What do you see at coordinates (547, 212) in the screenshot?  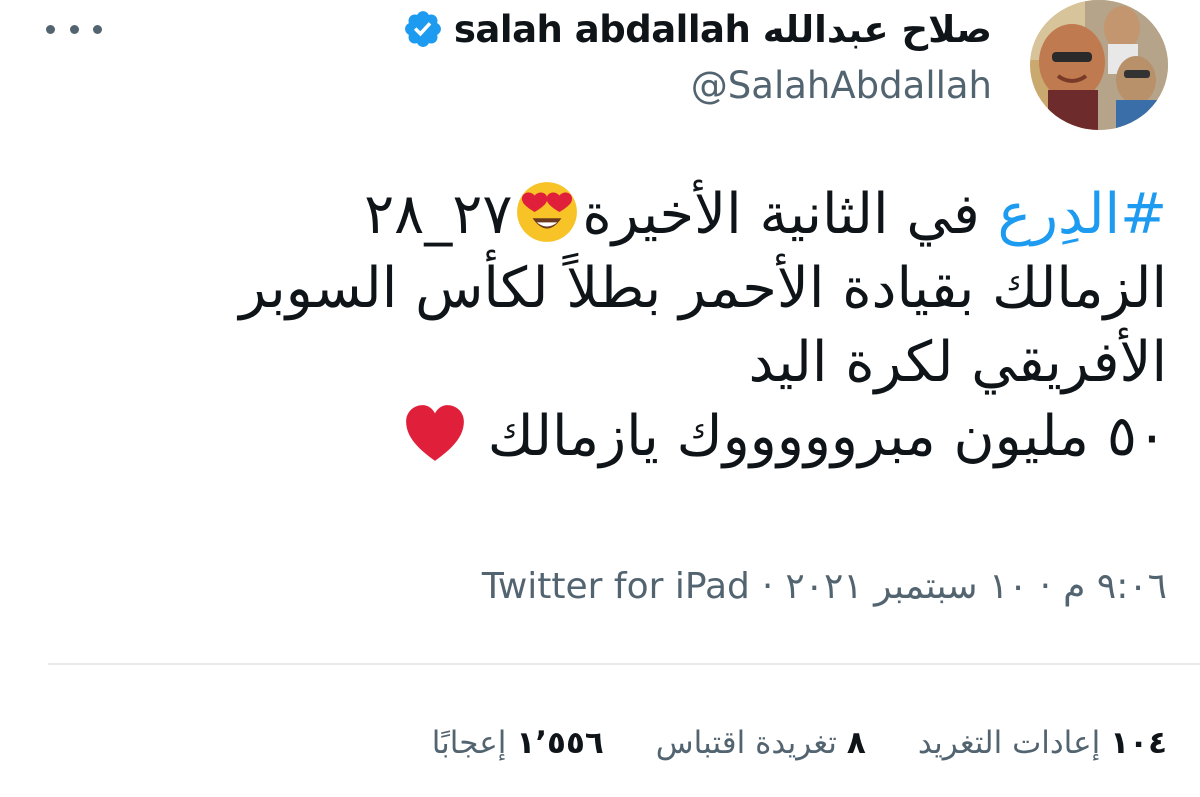 I see `heart-eyes-emoji` at bounding box center [547, 212].